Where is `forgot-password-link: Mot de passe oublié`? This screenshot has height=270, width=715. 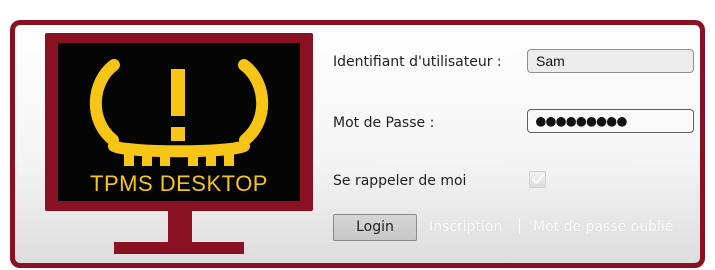 forgot-password-link: Mot de passe oublié is located at coordinates (603, 227).